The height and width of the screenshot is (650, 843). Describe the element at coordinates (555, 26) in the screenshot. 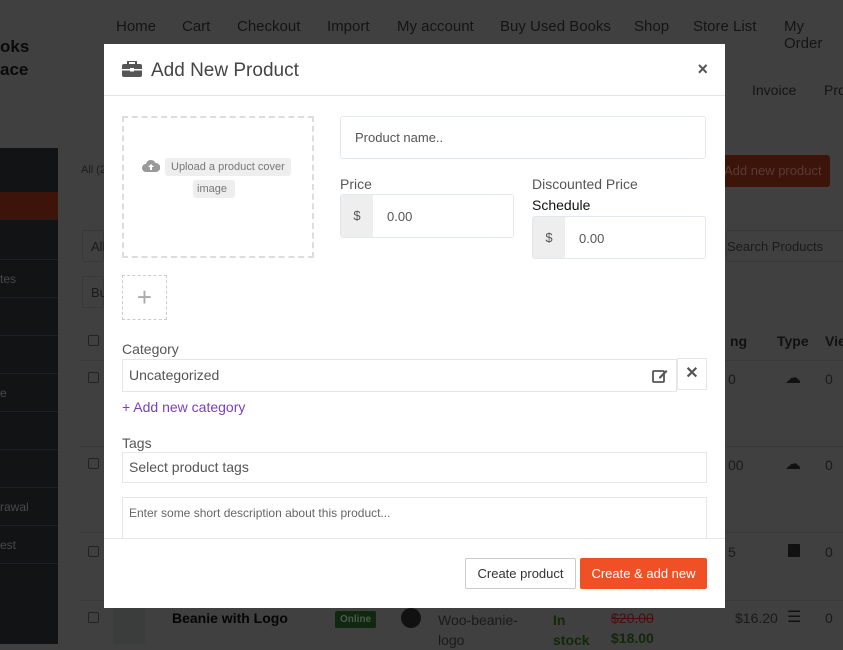

I see `nav-buy-used-books: Buy Used Books` at that location.